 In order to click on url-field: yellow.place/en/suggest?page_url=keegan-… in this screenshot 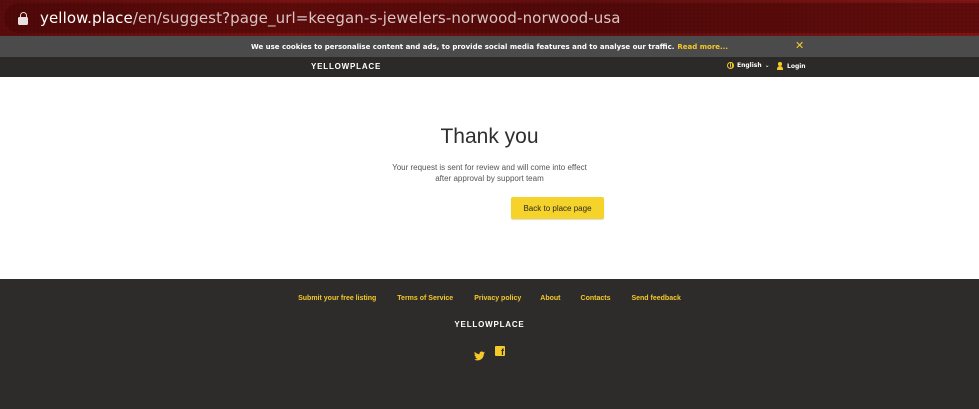, I will do `click(491, 18)`.